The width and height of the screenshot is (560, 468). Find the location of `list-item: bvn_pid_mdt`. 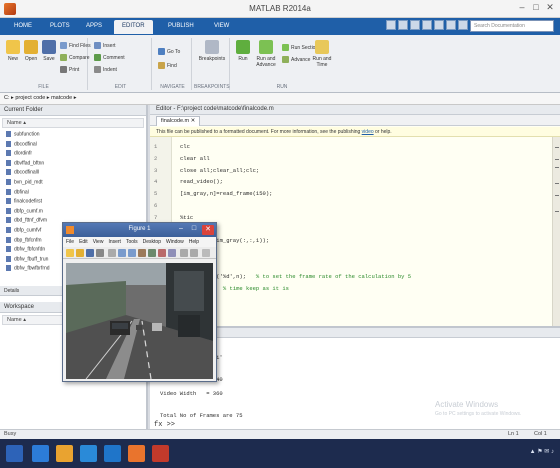

list-item: bvn_pid_mdt is located at coordinates (24, 183).